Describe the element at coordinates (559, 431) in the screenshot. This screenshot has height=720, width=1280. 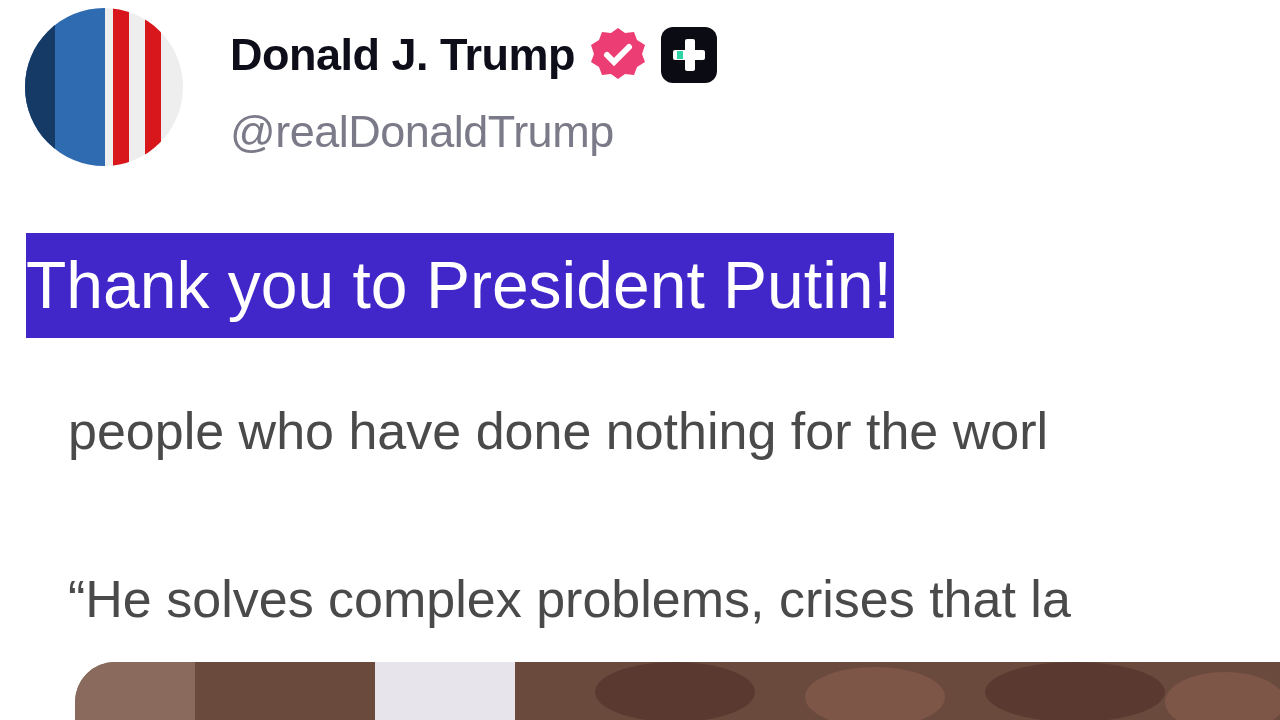
I see `quote-text: people who have done nothing for the worl` at that location.